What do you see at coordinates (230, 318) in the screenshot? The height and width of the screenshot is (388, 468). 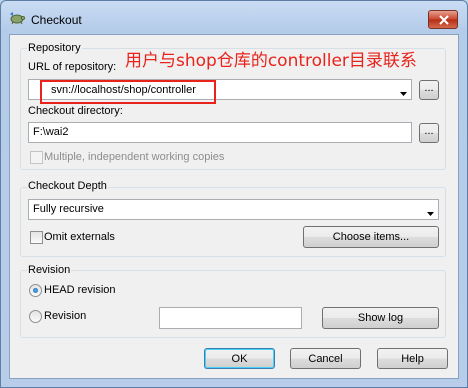 I see `revision-input` at bounding box center [230, 318].